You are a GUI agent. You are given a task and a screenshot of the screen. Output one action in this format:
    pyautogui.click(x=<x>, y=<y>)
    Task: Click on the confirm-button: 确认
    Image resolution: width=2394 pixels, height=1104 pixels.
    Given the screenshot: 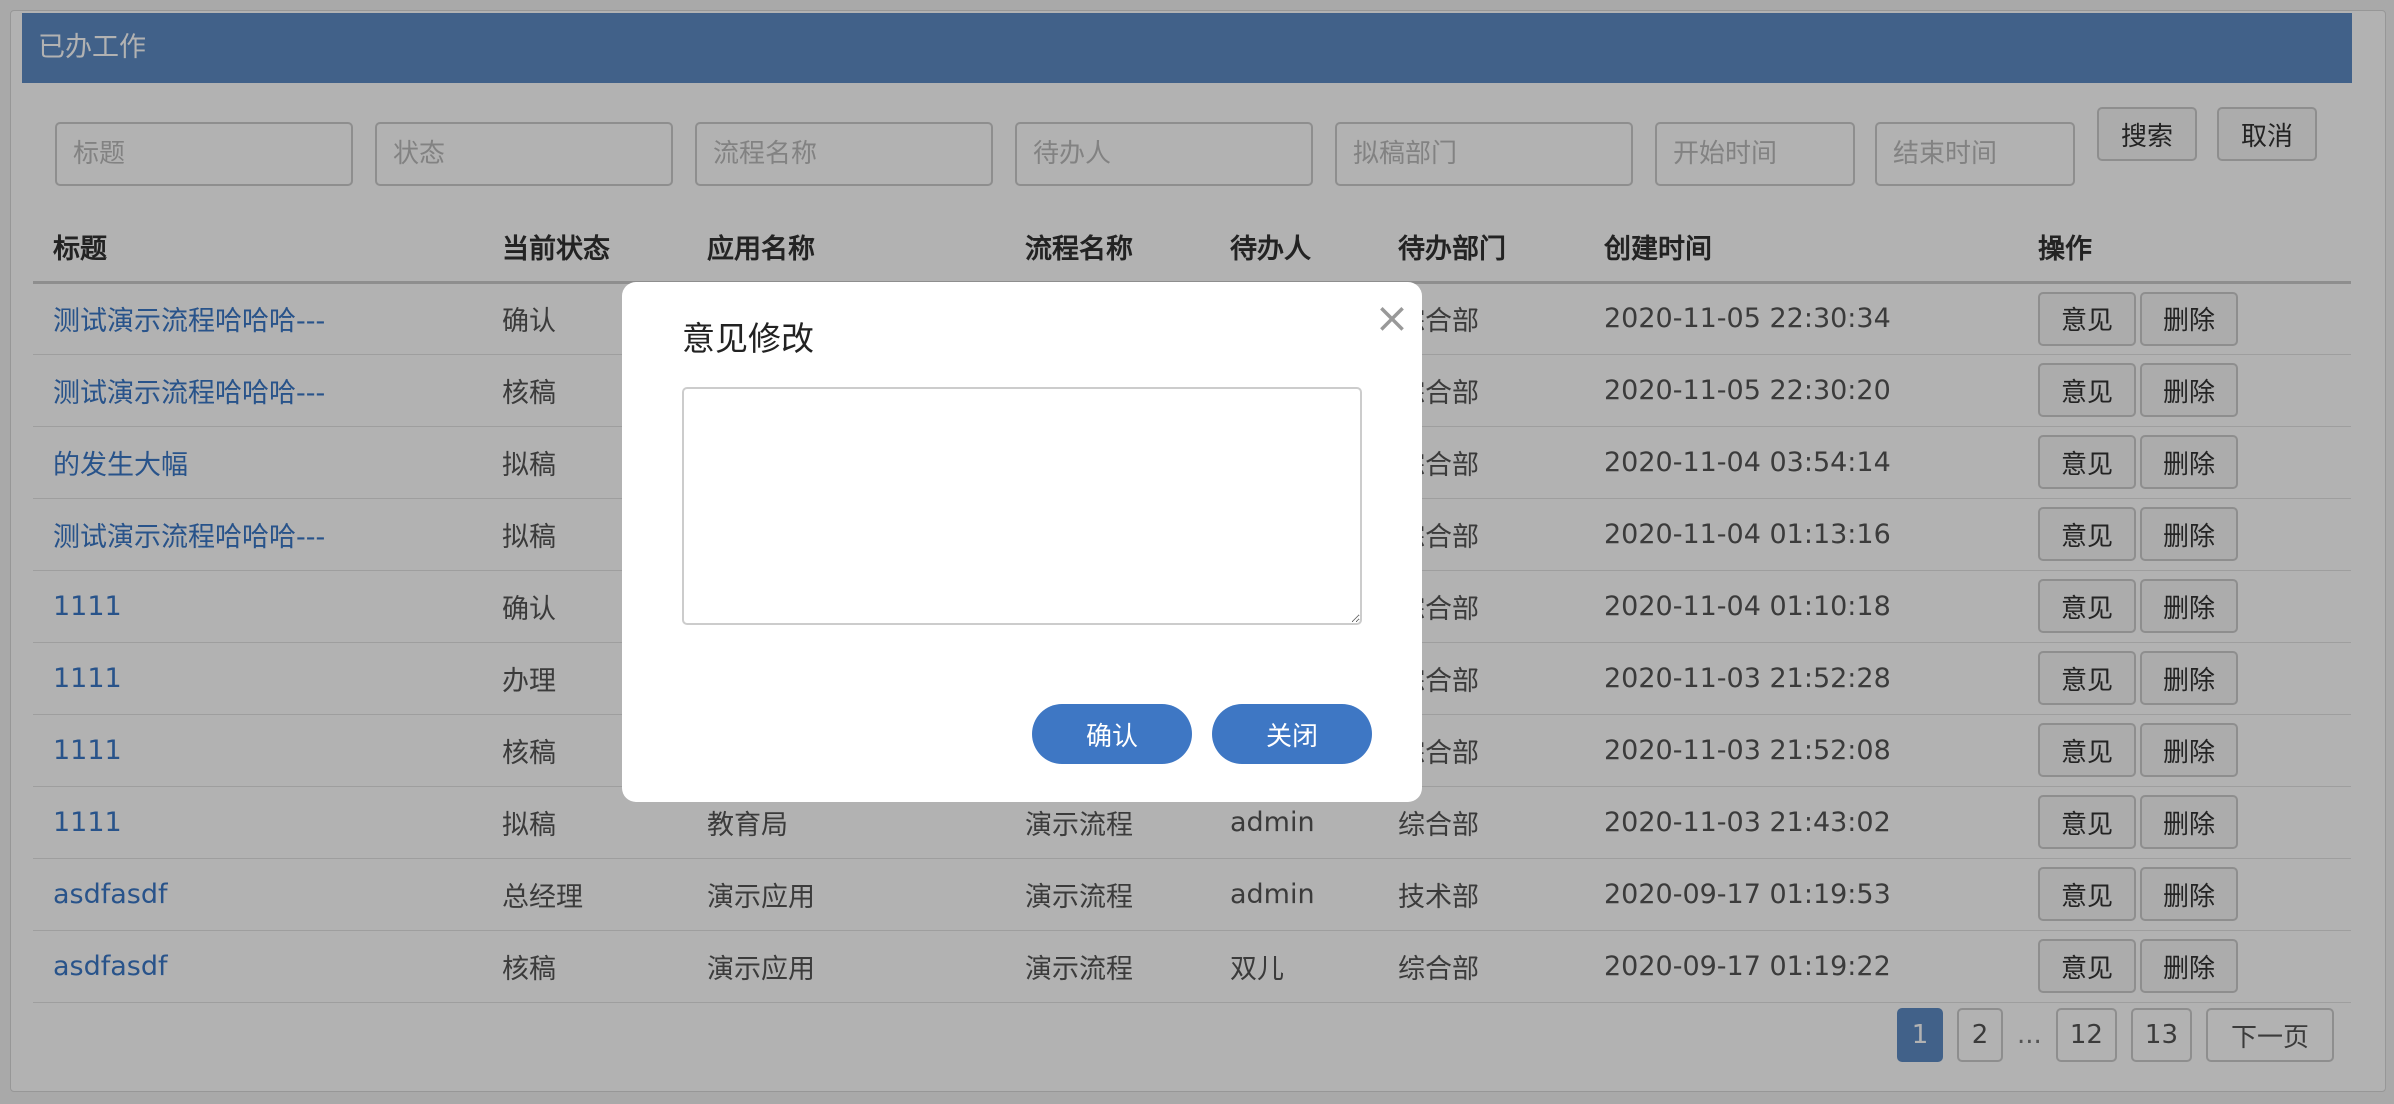 What is the action you would take?
    pyautogui.click(x=1112, y=734)
    